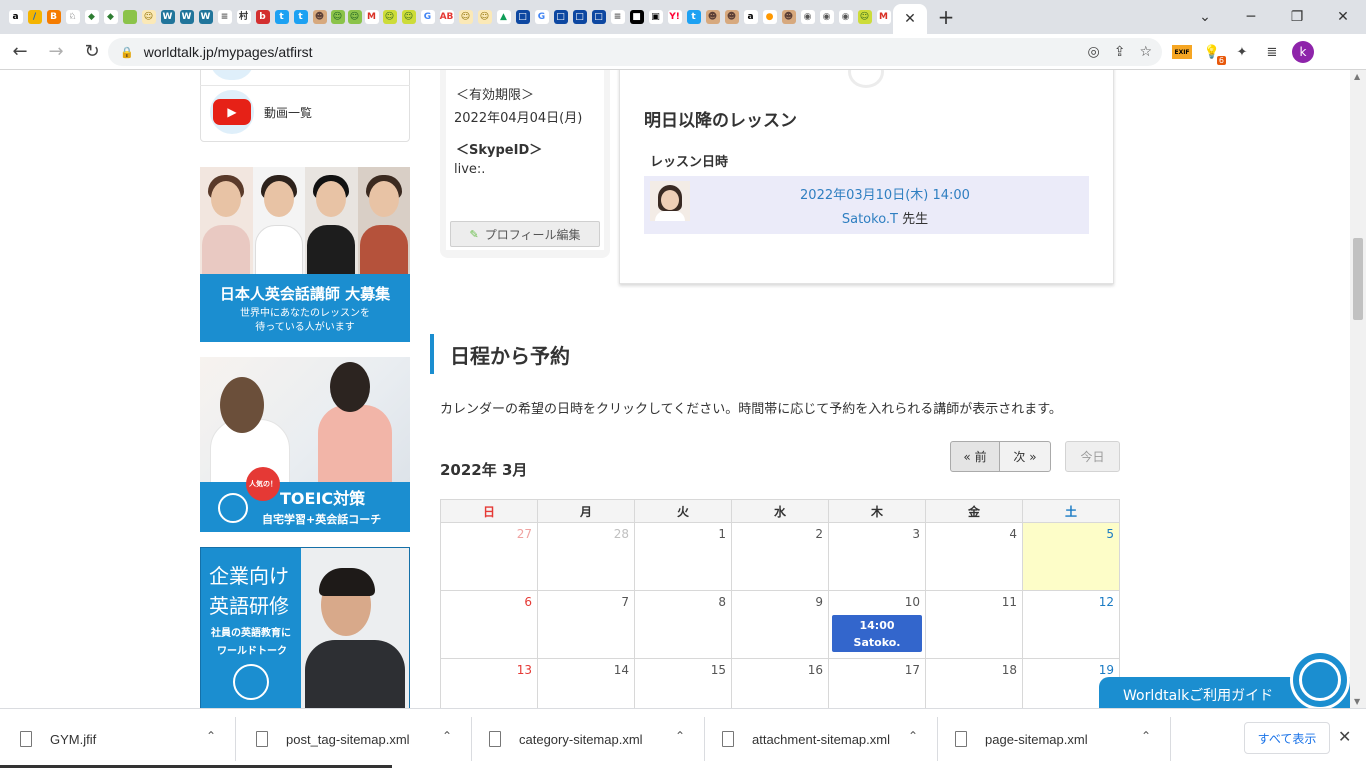 The width and height of the screenshot is (1366, 768). I want to click on download-item: post_tag-sitemap.xml ⌃, so click(352, 738).